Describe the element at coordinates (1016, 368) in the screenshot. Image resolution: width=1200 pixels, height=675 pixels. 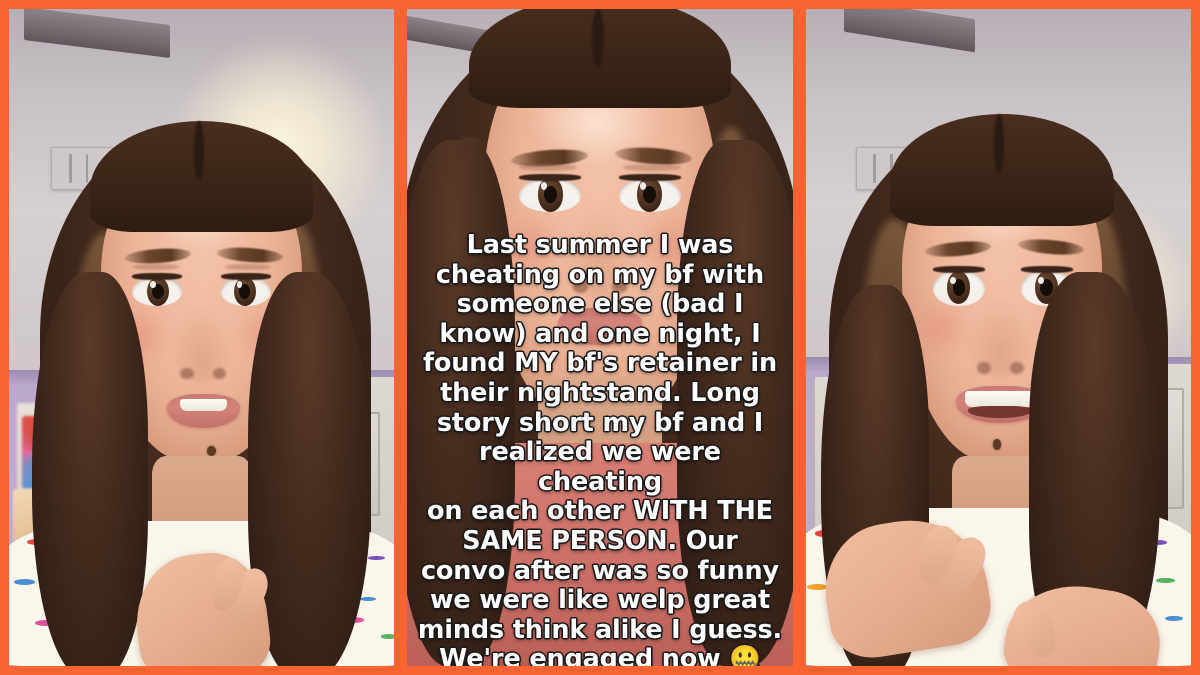
I see `nostril-right` at that location.